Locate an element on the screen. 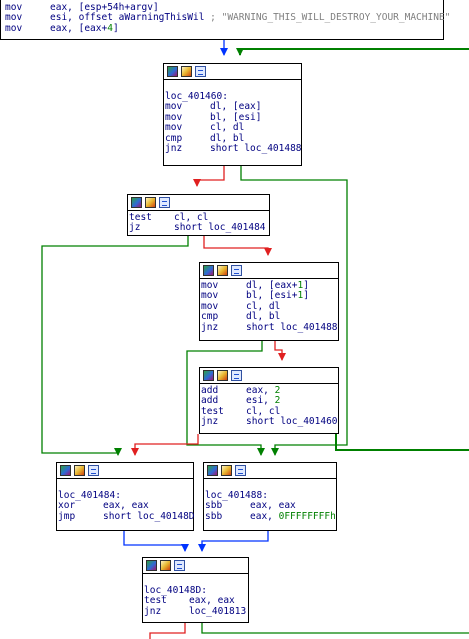 This screenshot has height=639, width=469. edge-401484-to-40148D is located at coordinates (156, 541).